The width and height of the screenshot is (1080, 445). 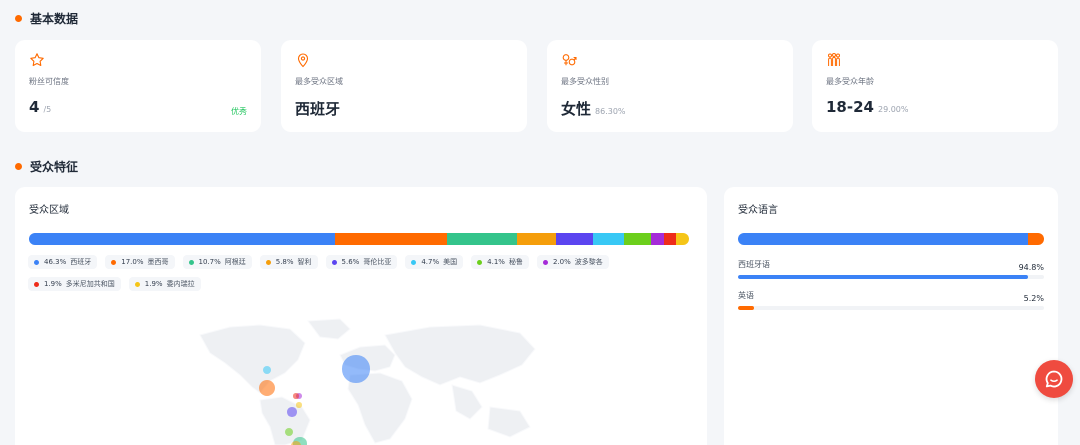 I want to click on language-percent: 94.8%, so click(x=1031, y=267).